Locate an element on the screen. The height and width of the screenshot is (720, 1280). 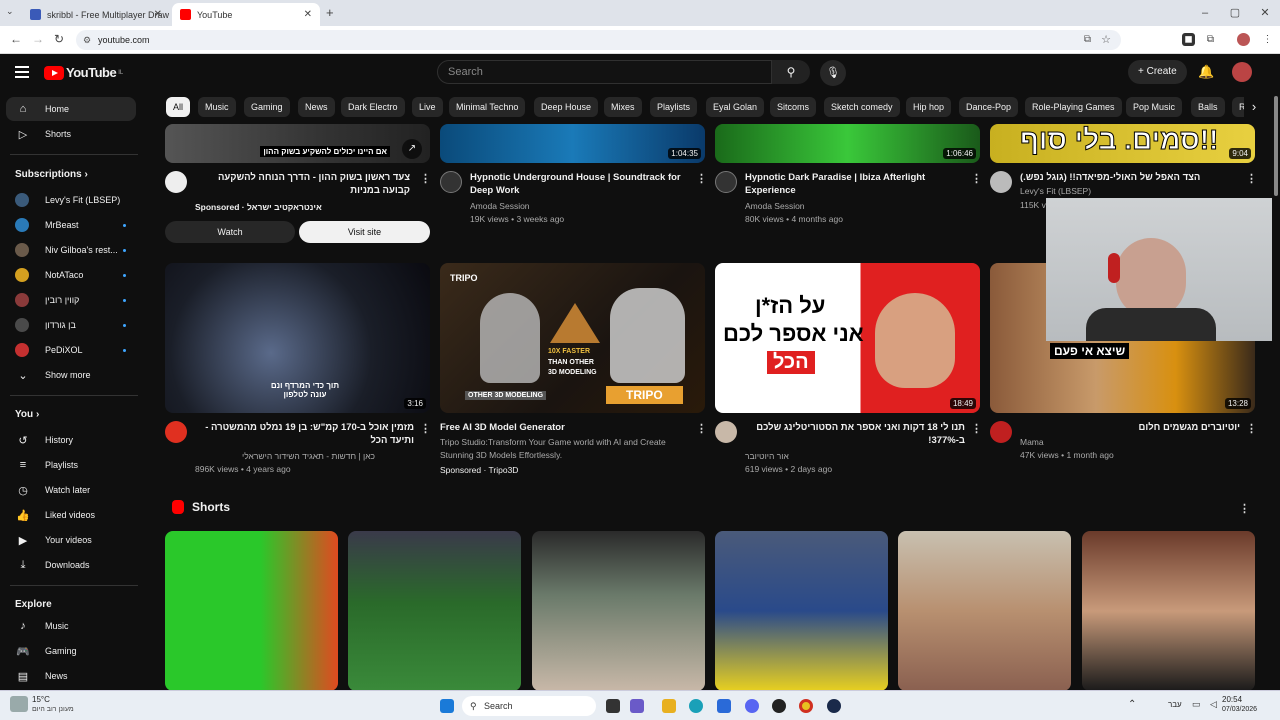
sidebar-item-sub: PeDiXOL is located at coordinates (71, 350).